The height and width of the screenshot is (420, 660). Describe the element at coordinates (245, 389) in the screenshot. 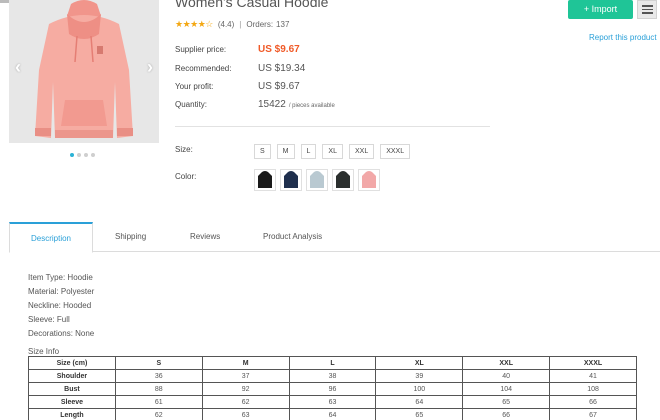

I see `table-cell: 92` at that location.